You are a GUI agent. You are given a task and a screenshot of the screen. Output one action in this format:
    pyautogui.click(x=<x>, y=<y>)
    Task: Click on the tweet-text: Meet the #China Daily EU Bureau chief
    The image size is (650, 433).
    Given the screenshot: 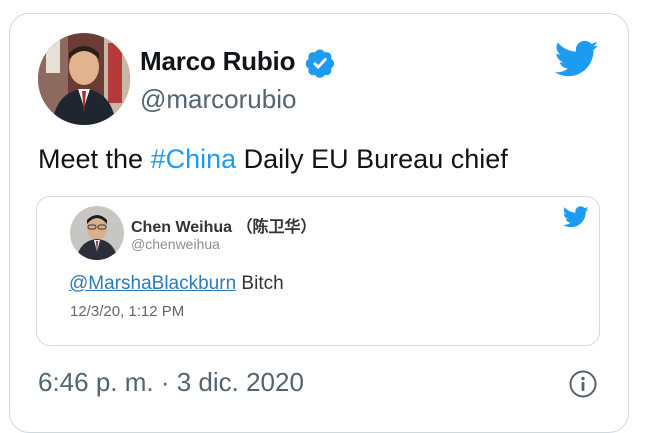 What is the action you would take?
    pyautogui.click(x=273, y=159)
    